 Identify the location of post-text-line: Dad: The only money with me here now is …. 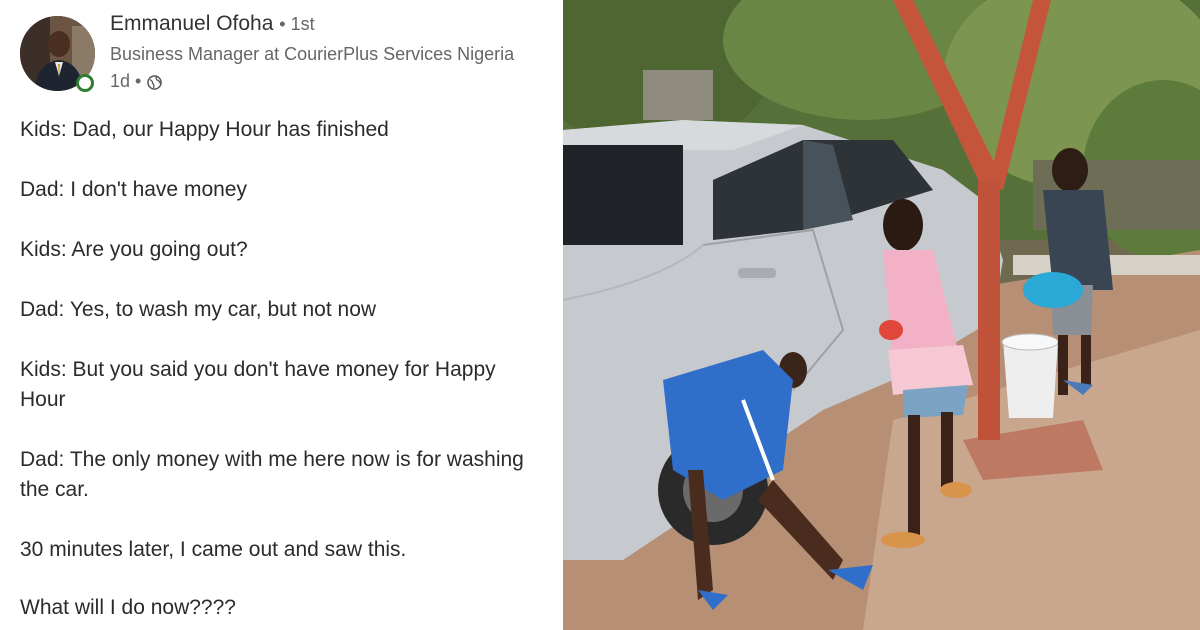
(272, 459).